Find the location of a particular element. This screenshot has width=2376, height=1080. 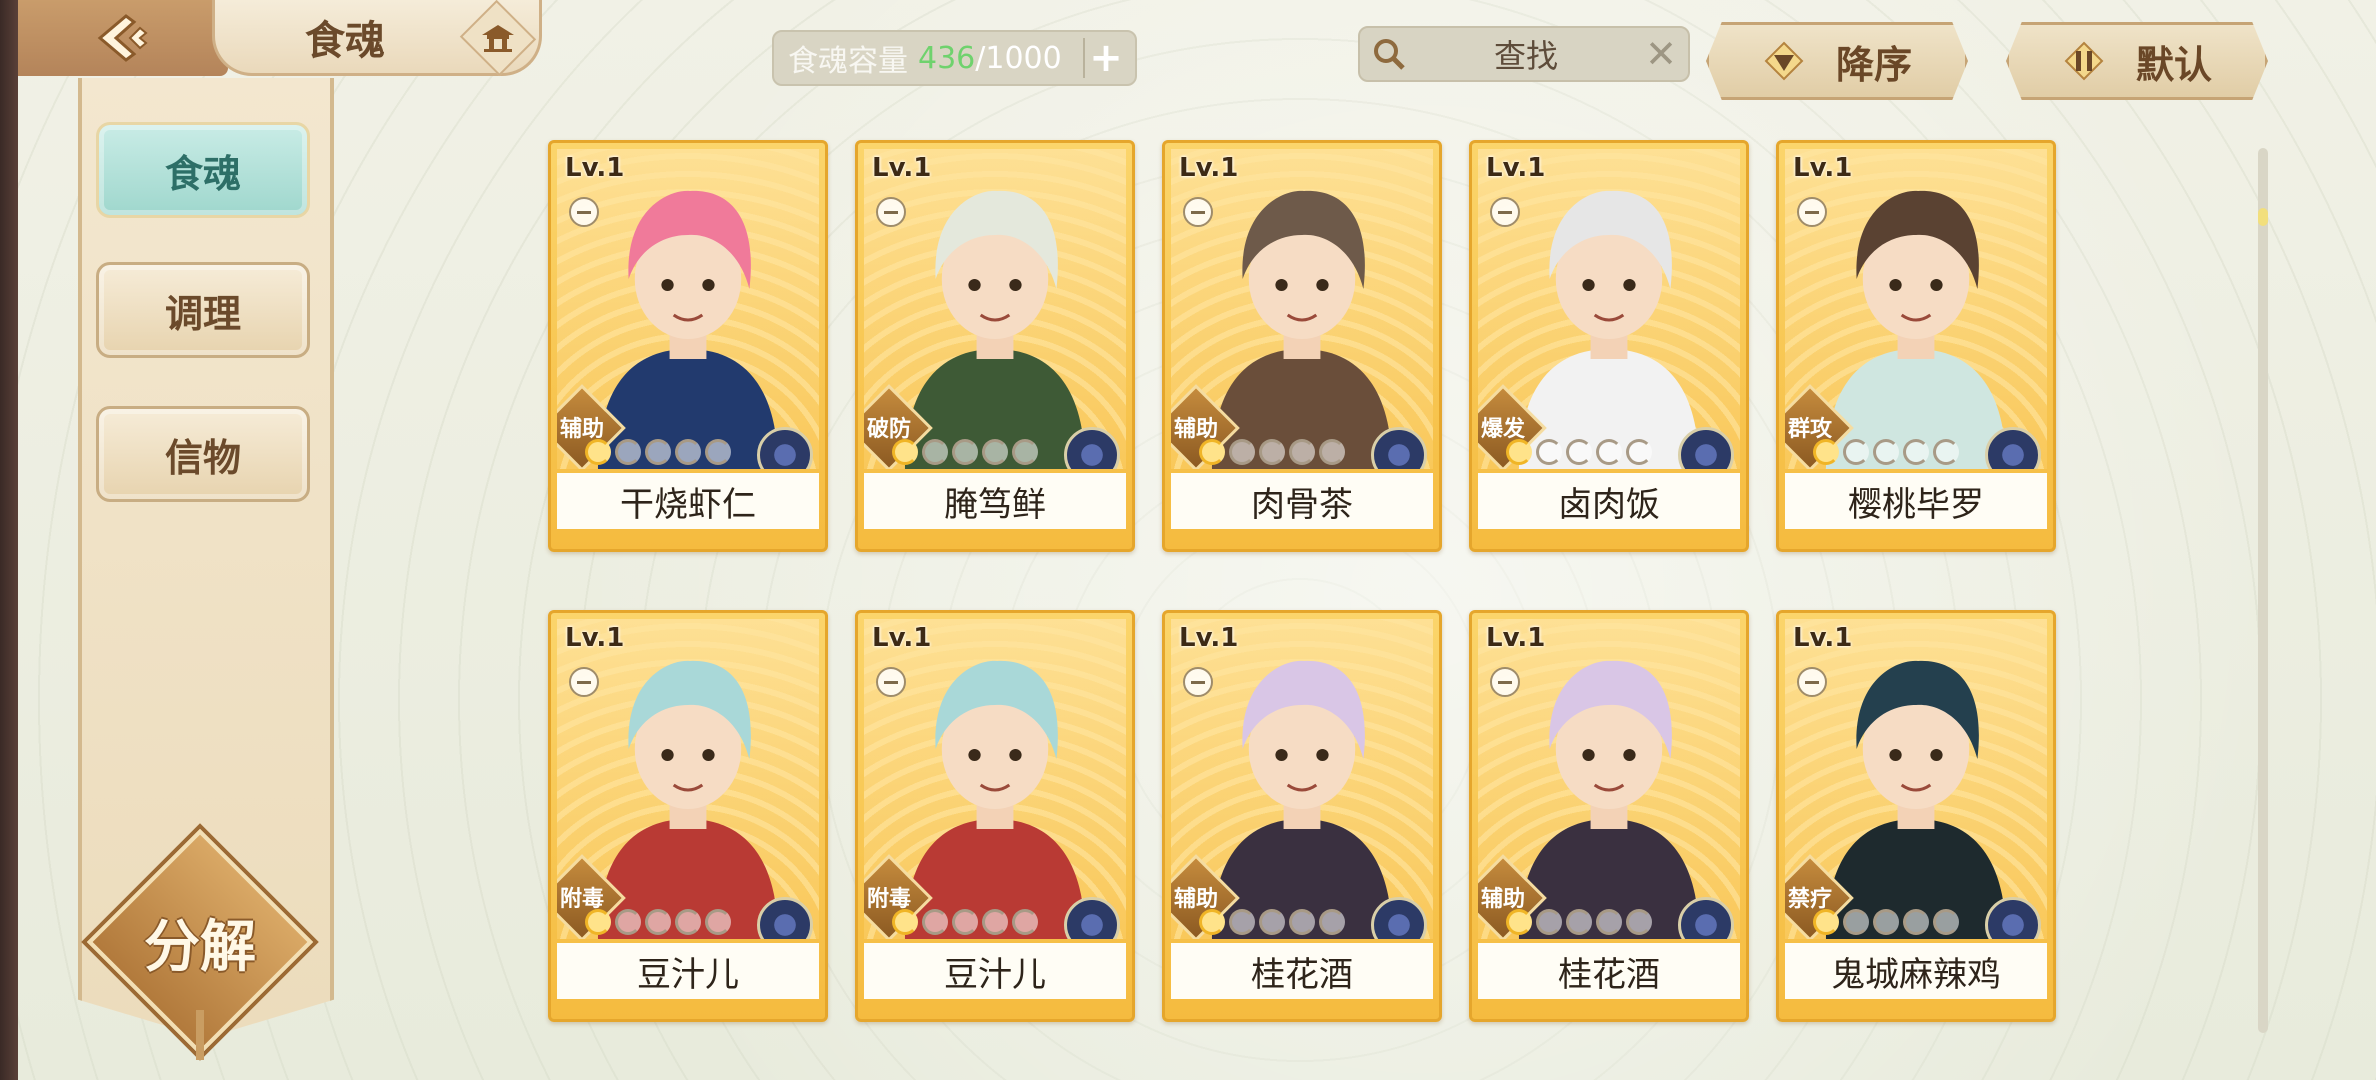

tab-cooking: 调理 is located at coordinates (203, 310).